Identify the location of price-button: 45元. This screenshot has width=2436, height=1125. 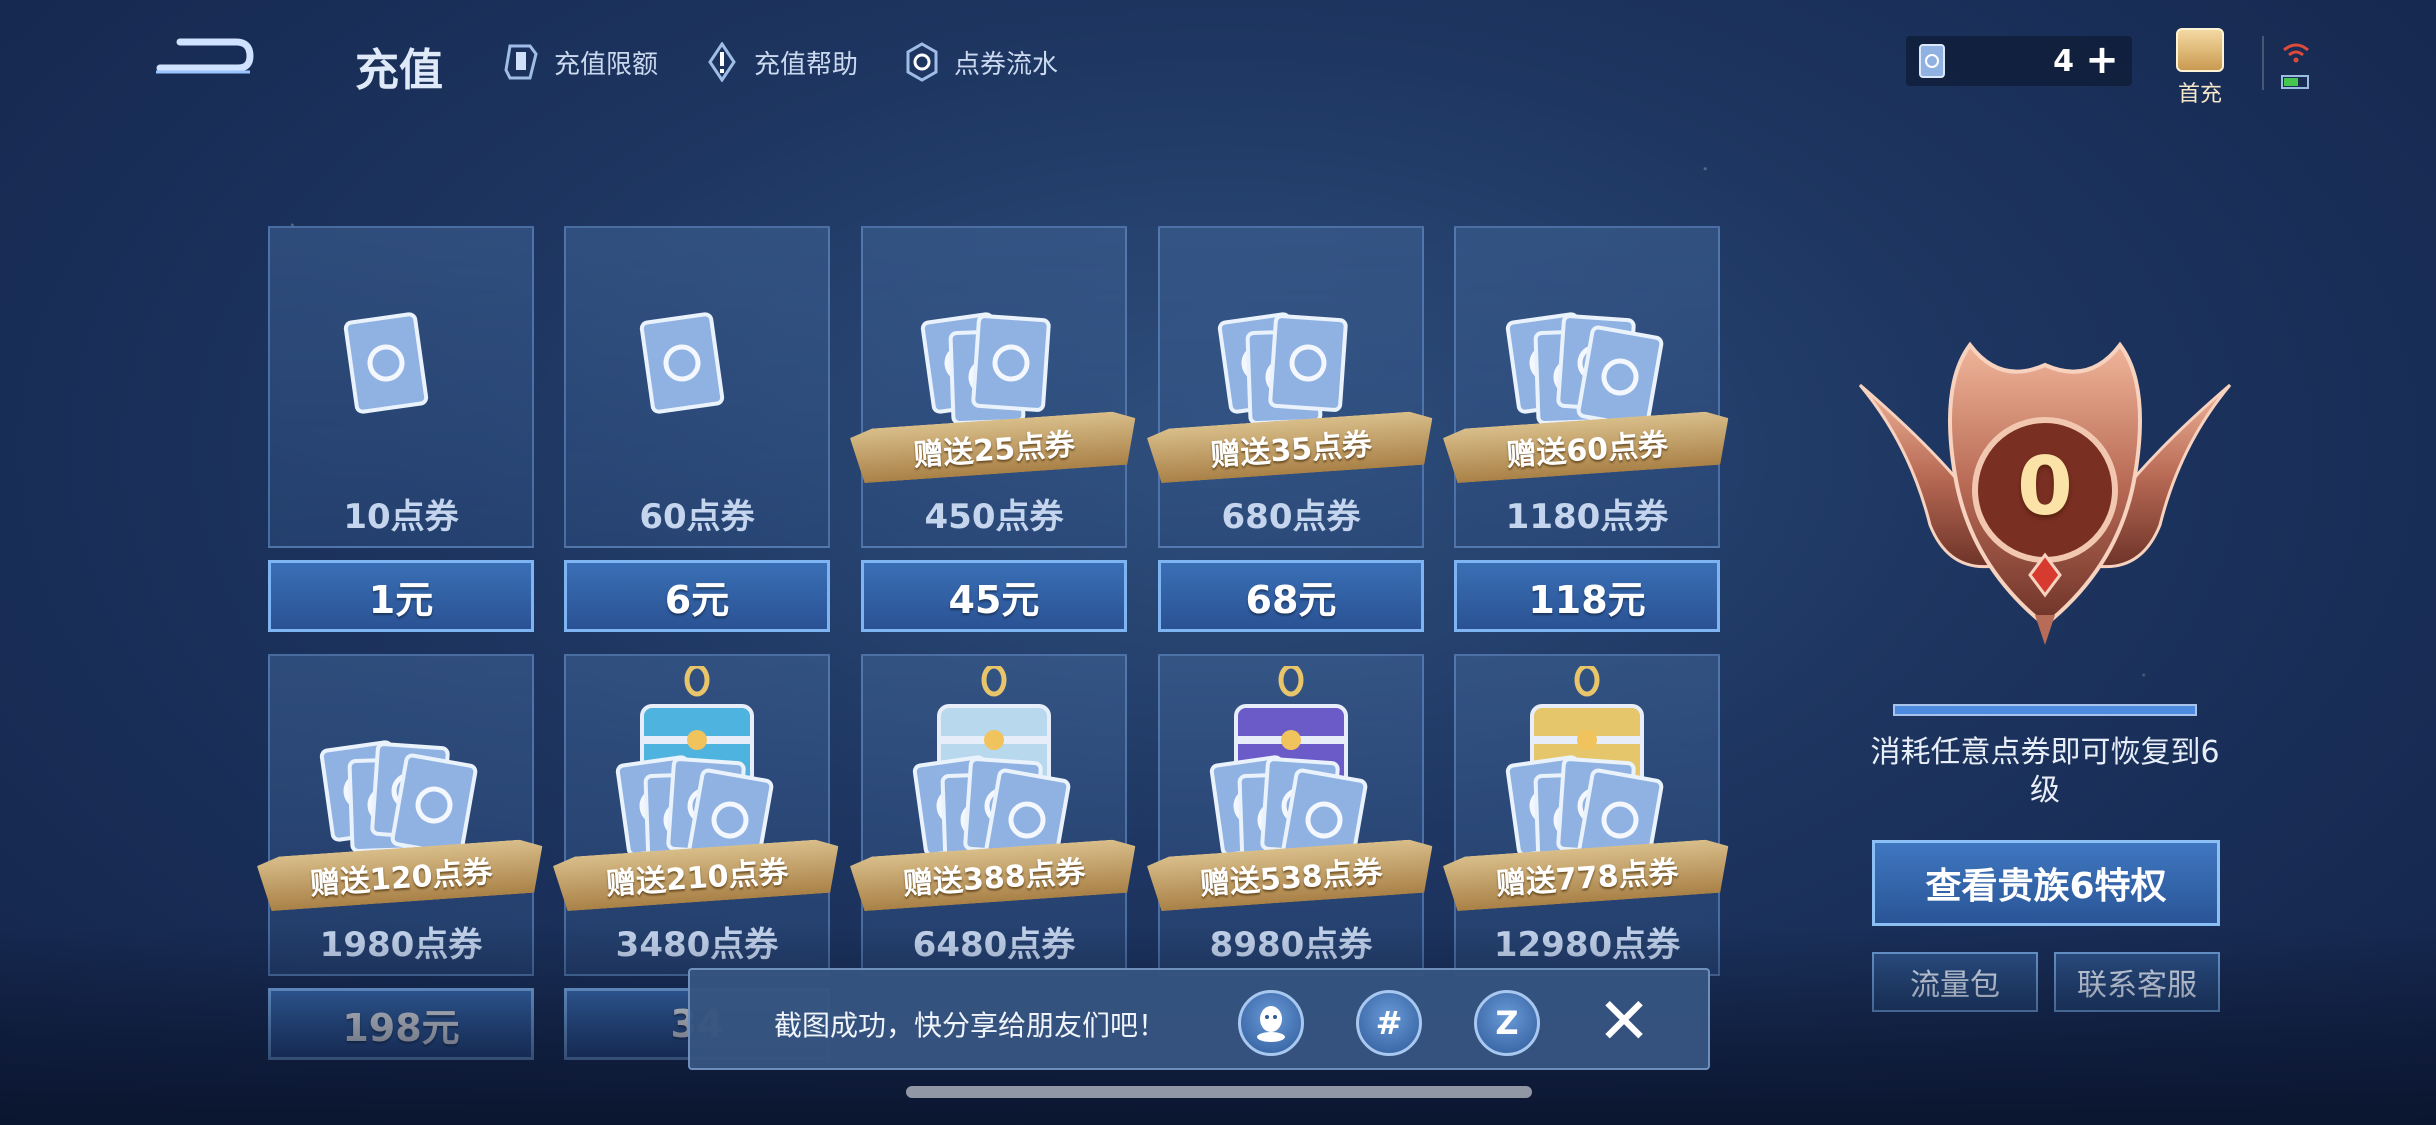
(994, 596).